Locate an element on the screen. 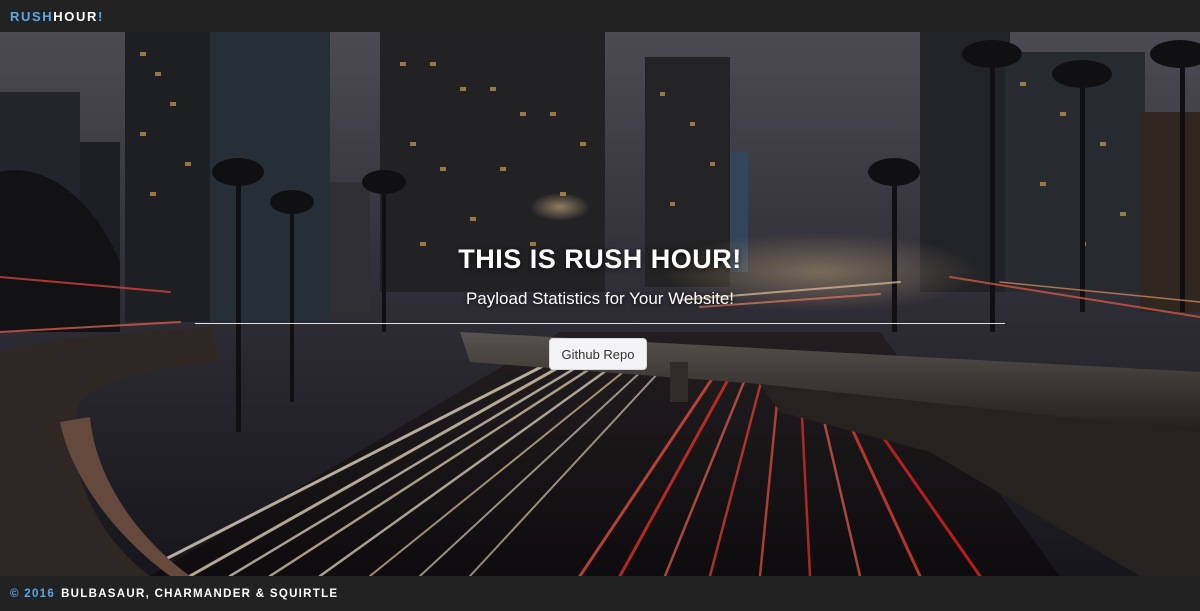 The image size is (1200, 611). hero-divider is located at coordinates (600, 323).